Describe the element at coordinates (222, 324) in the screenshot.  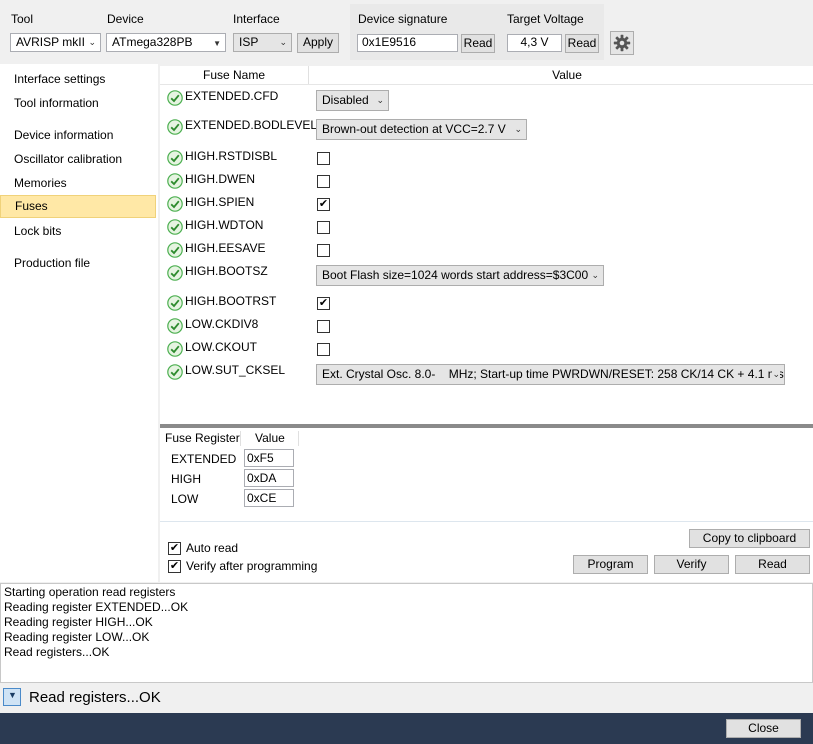
I see `fuse-name: LOW.CKDIV8` at that location.